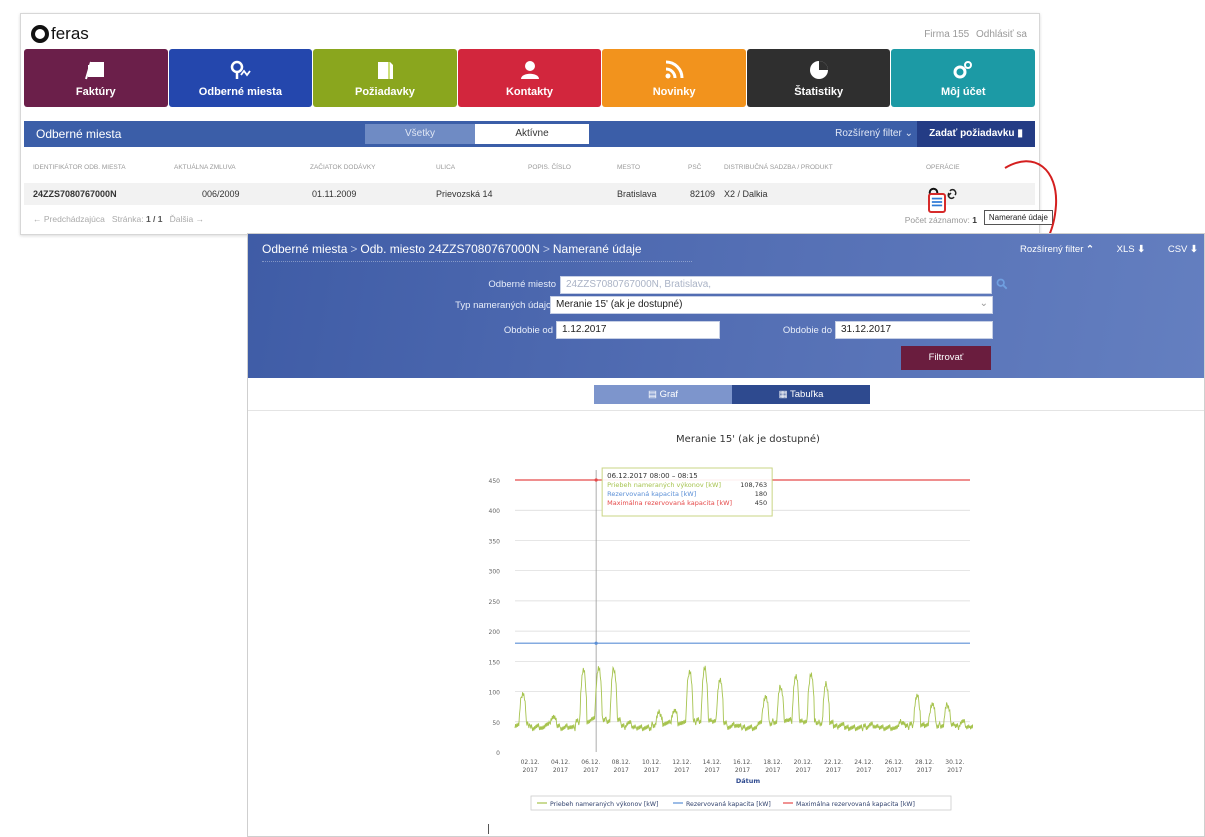 This screenshot has width=1205, height=837. What do you see at coordinates (385, 78) in the screenshot?
I see `nav-tile-request: Požiadavky` at bounding box center [385, 78].